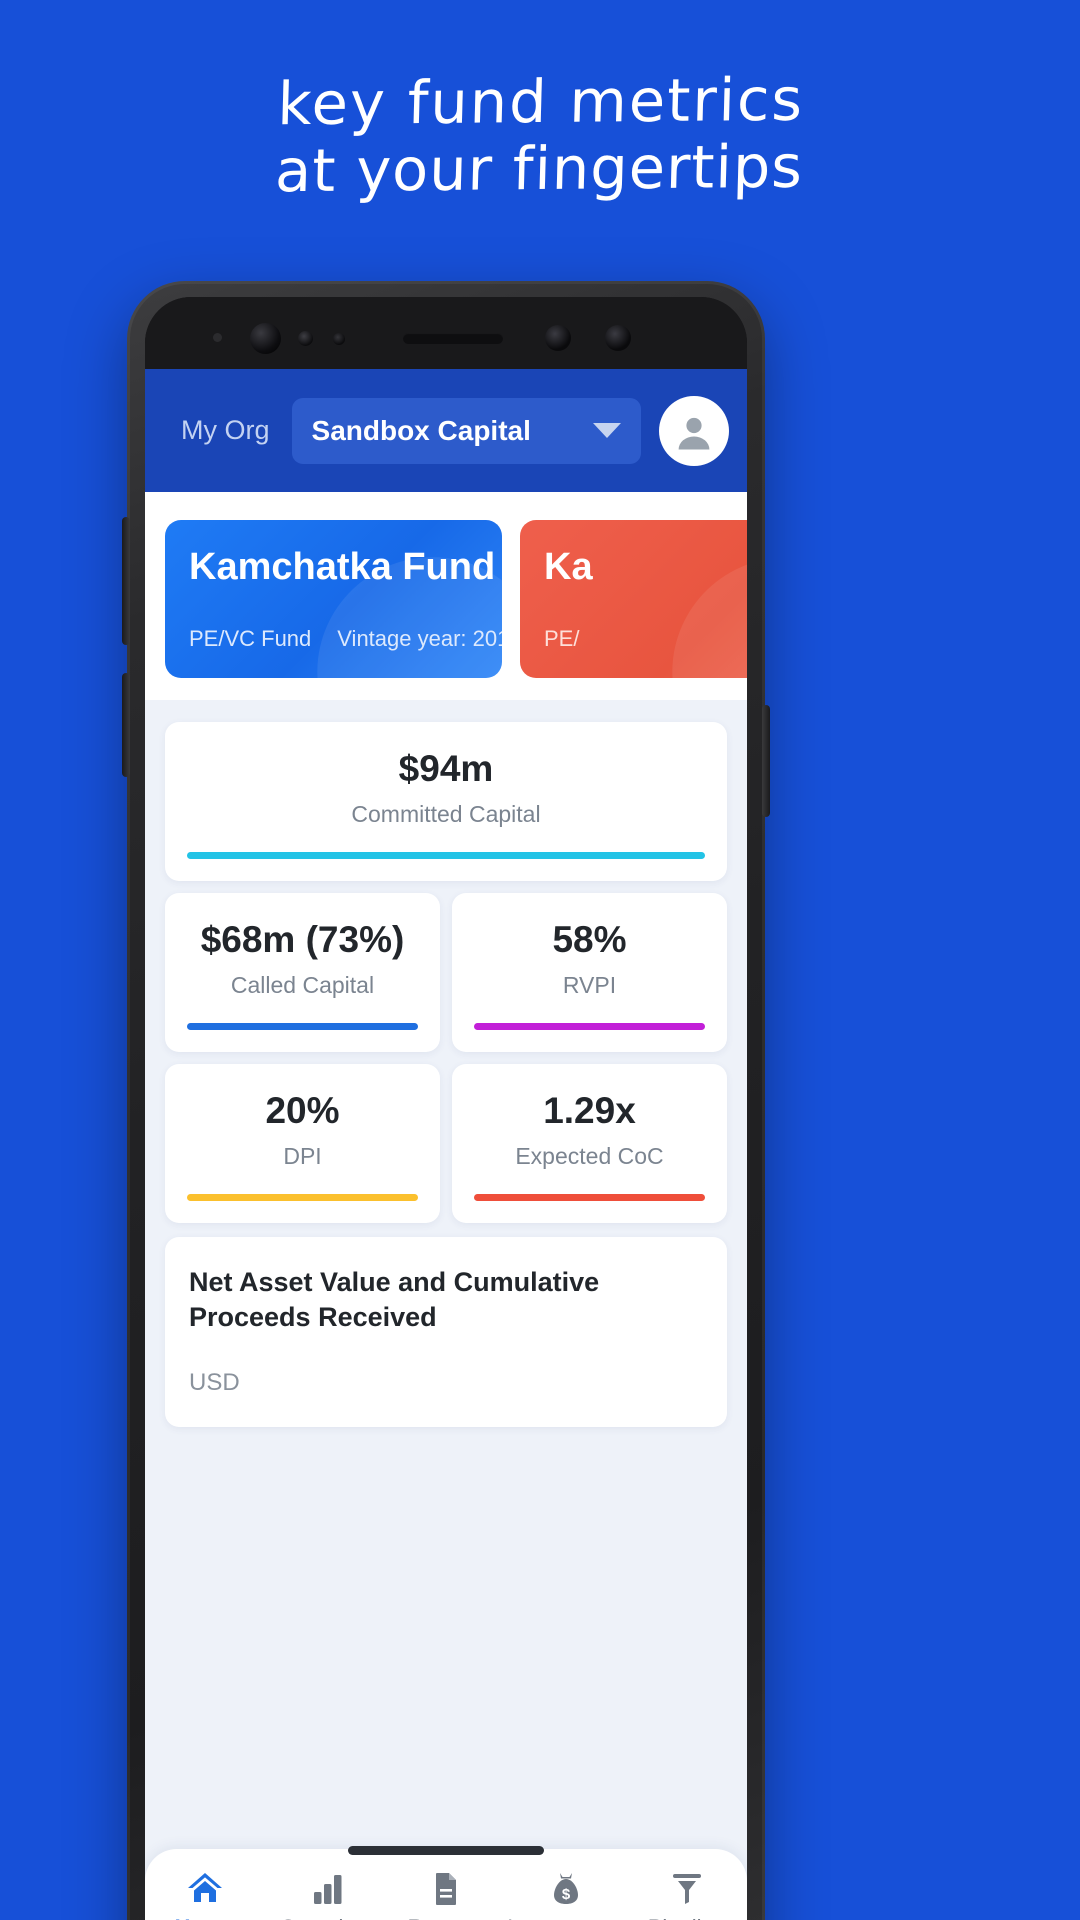  I want to click on fund-card-type: PE/VC Fund, so click(250, 638).